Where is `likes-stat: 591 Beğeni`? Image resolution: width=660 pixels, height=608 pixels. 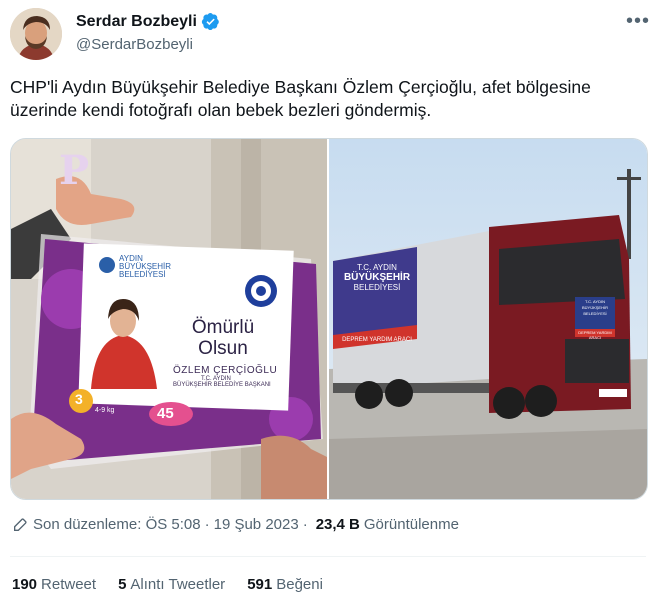 likes-stat: 591 Beğeni is located at coordinates (285, 584).